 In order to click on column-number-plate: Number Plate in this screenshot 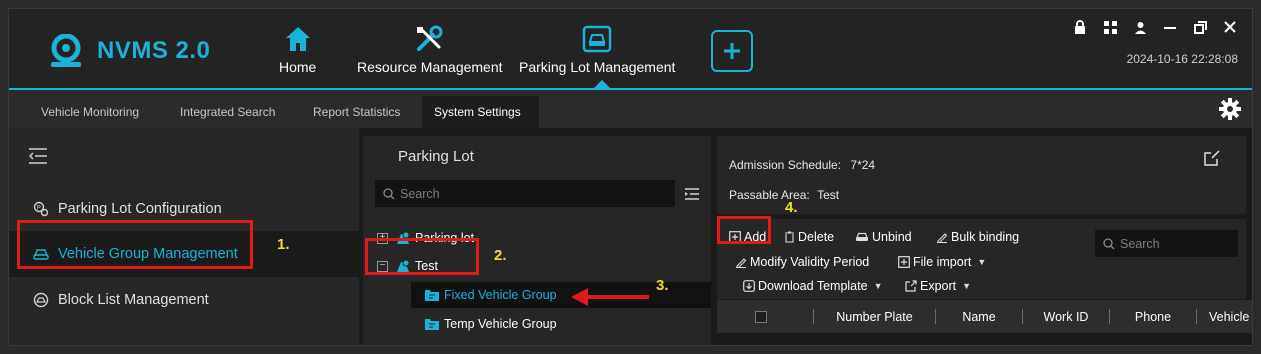, I will do `click(874, 316)`.